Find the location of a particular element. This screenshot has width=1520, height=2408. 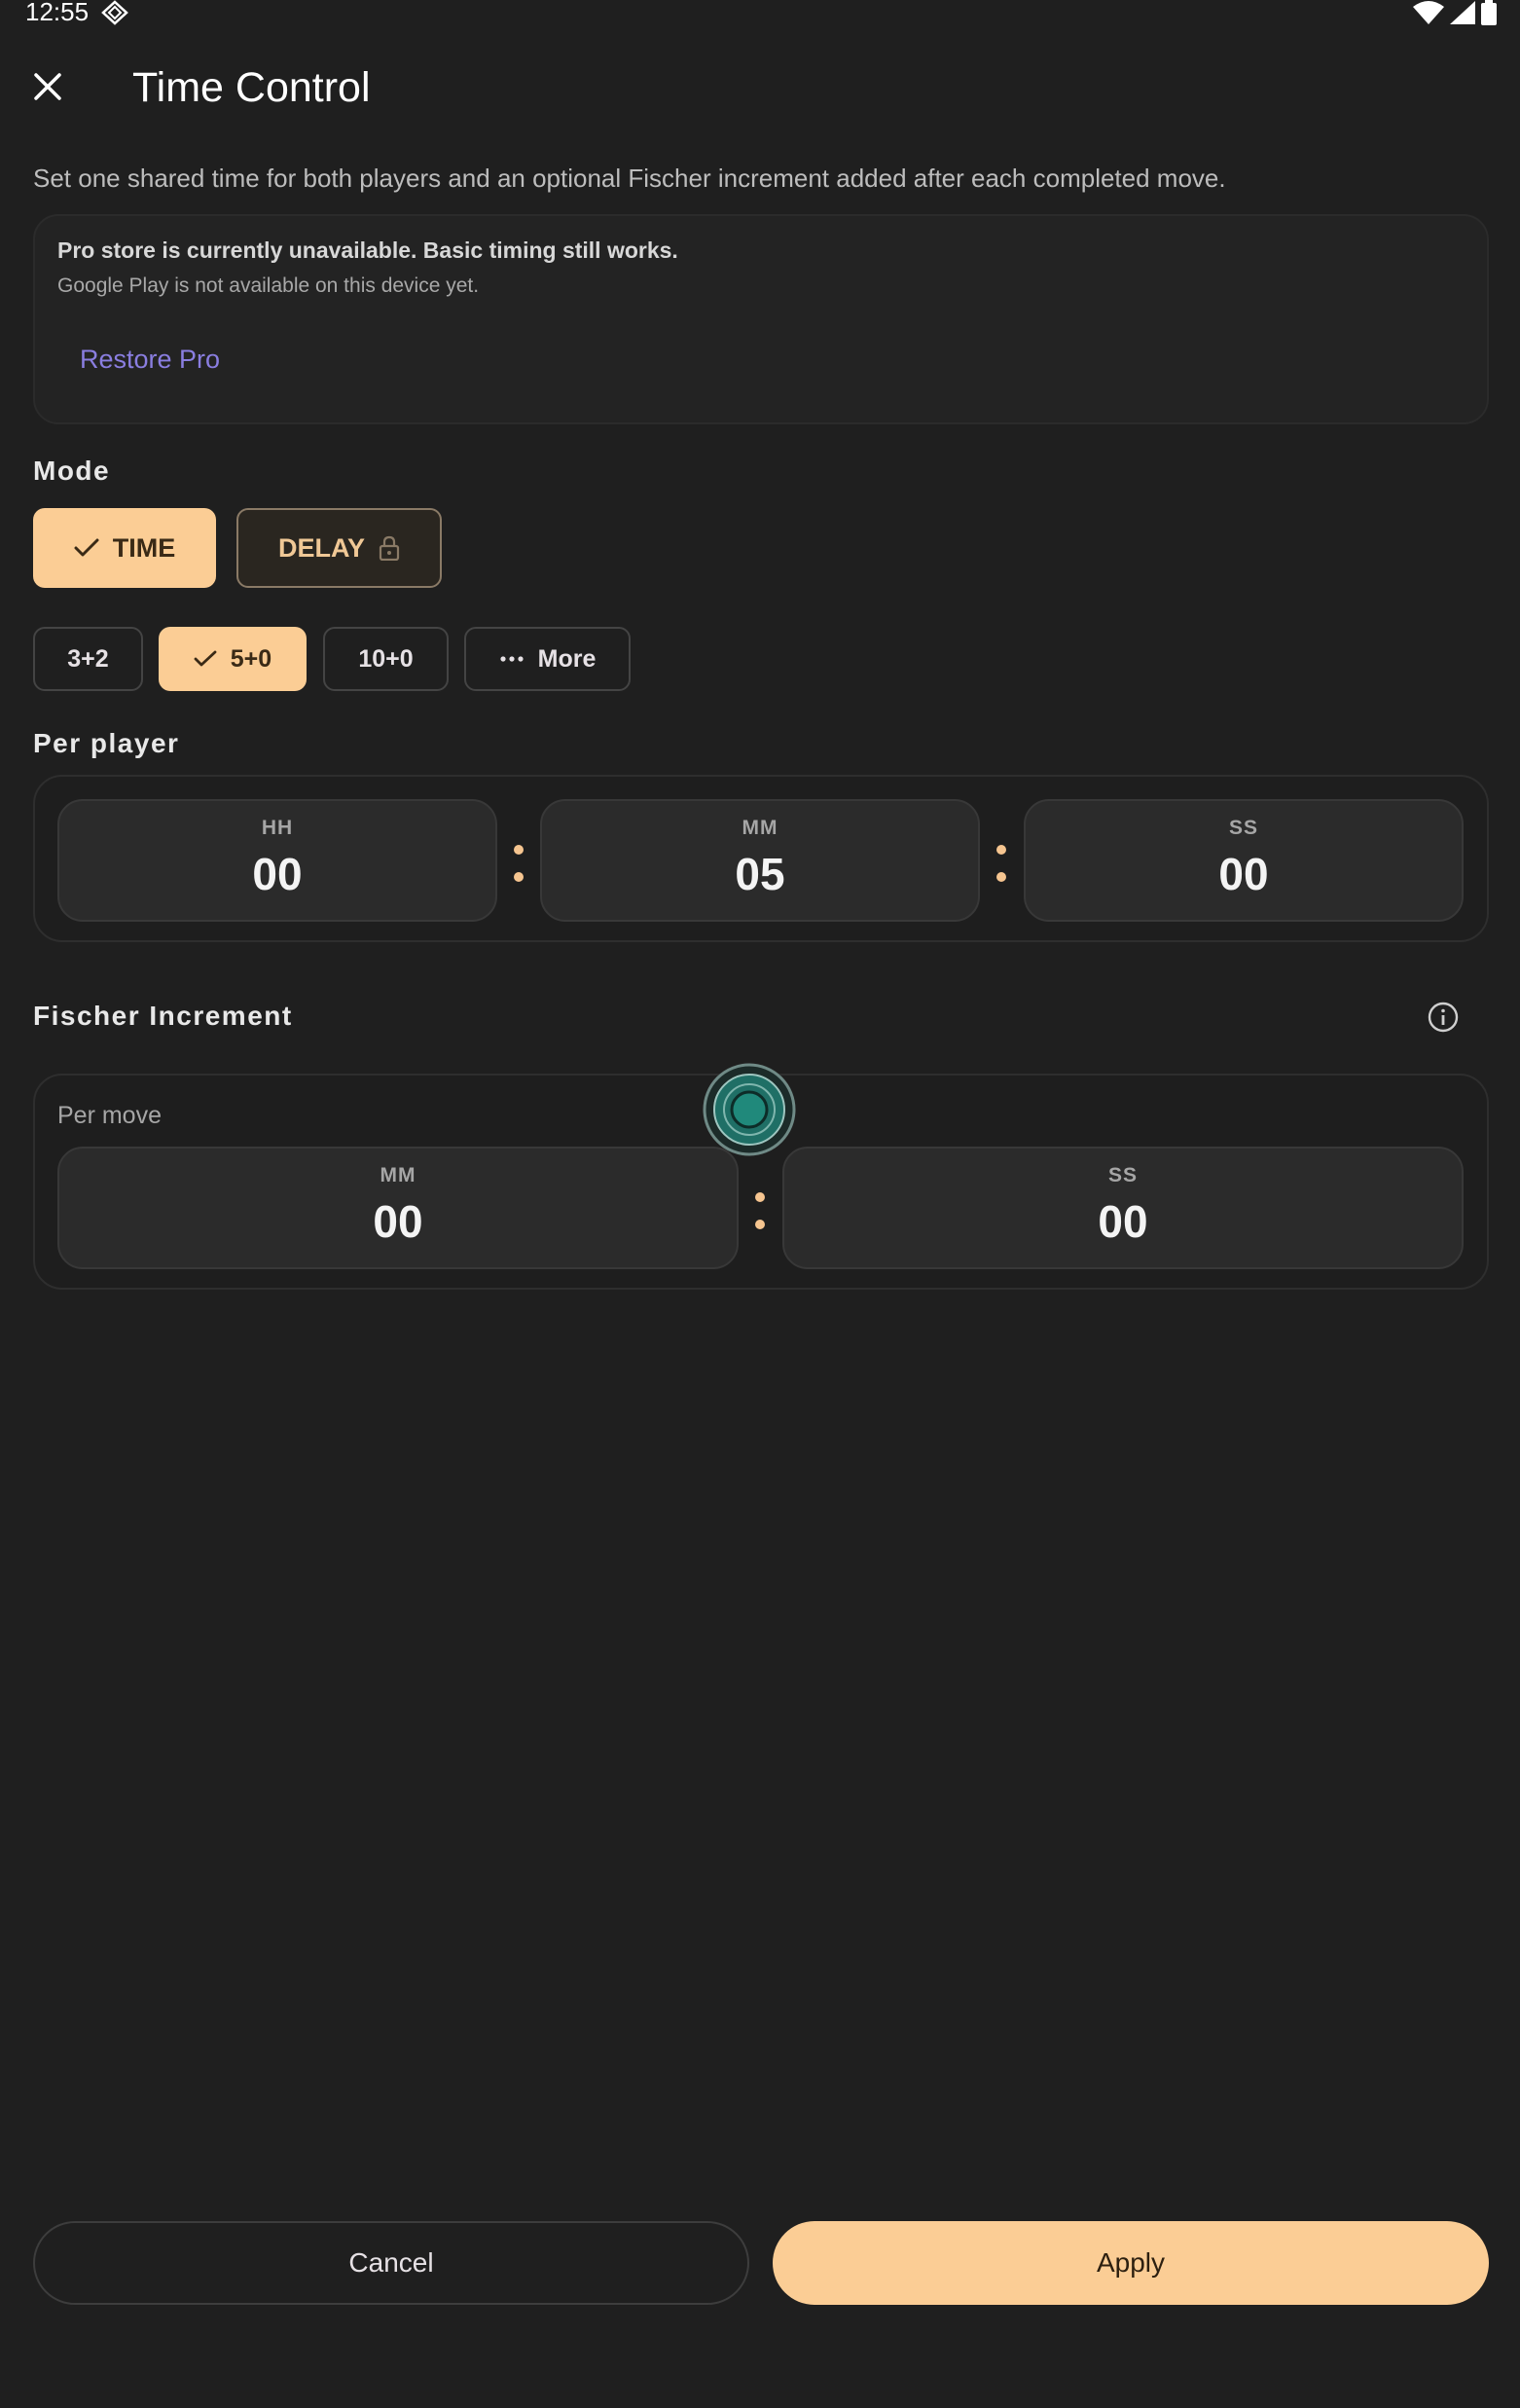

preset-chip-label: 10+0 is located at coordinates (386, 658).